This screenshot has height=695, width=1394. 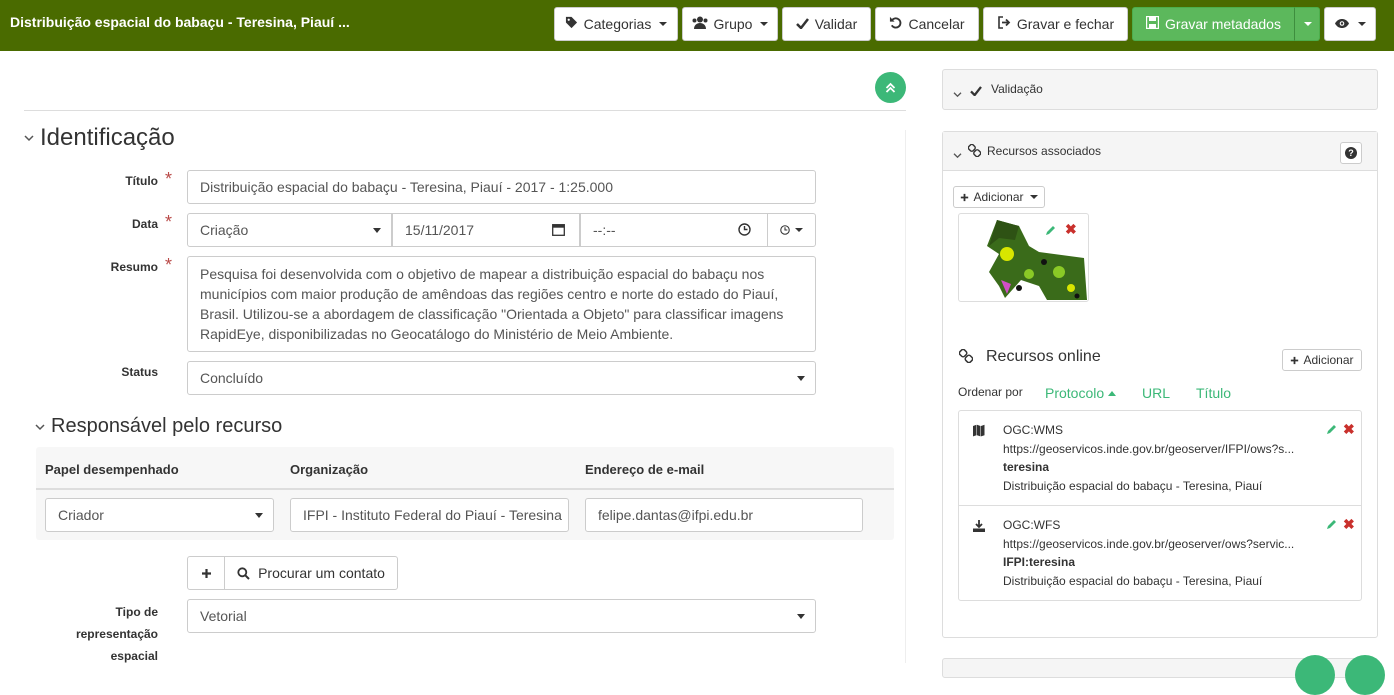 I want to click on validar-button: Validar, so click(x=826, y=24).